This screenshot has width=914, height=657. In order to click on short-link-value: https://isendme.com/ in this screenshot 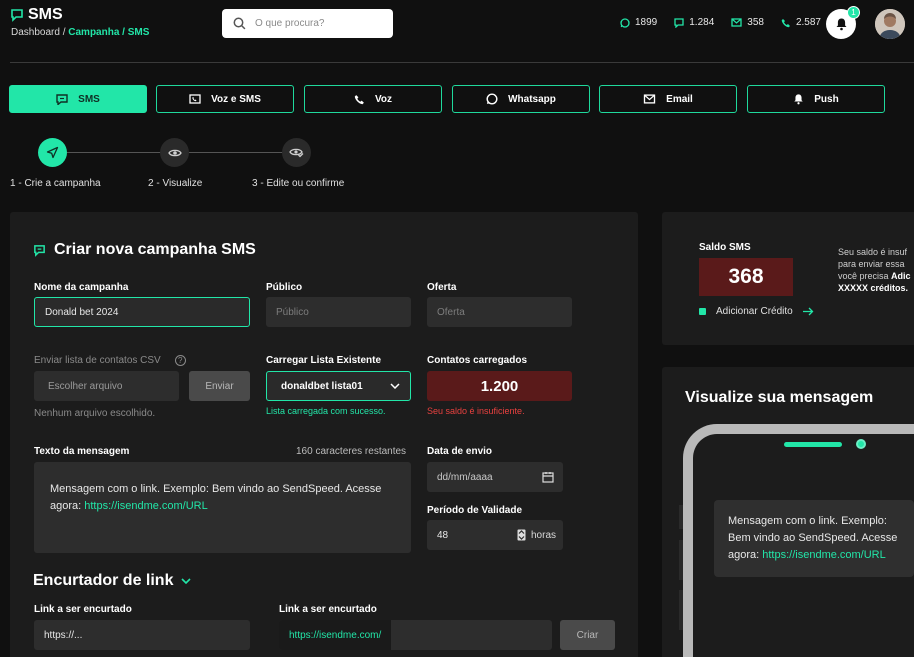, I will do `click(335, 635)`.